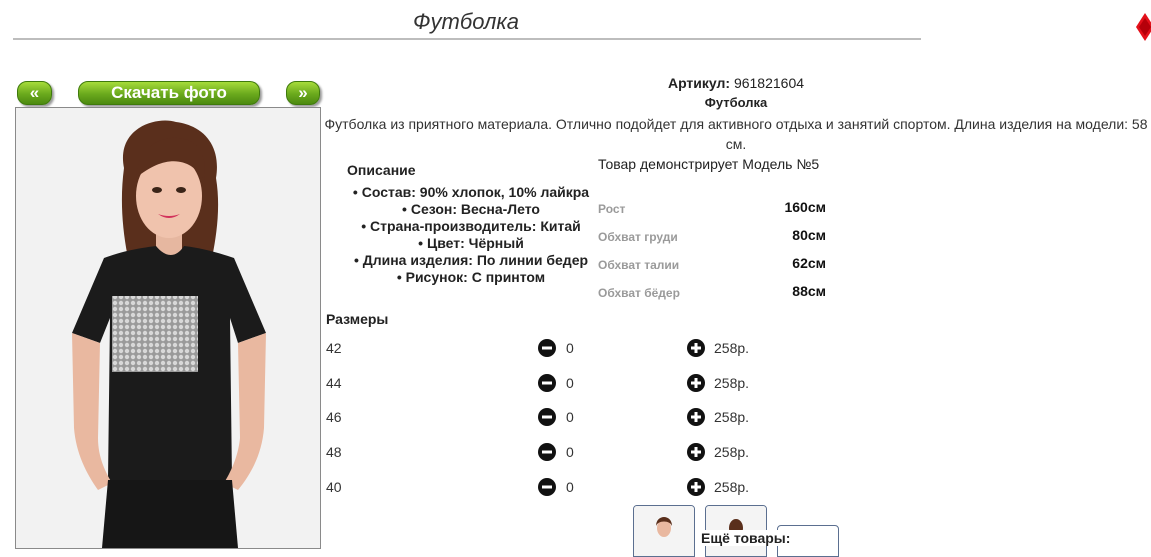  I want to click on article-value: 961821604, so click(769, 83).